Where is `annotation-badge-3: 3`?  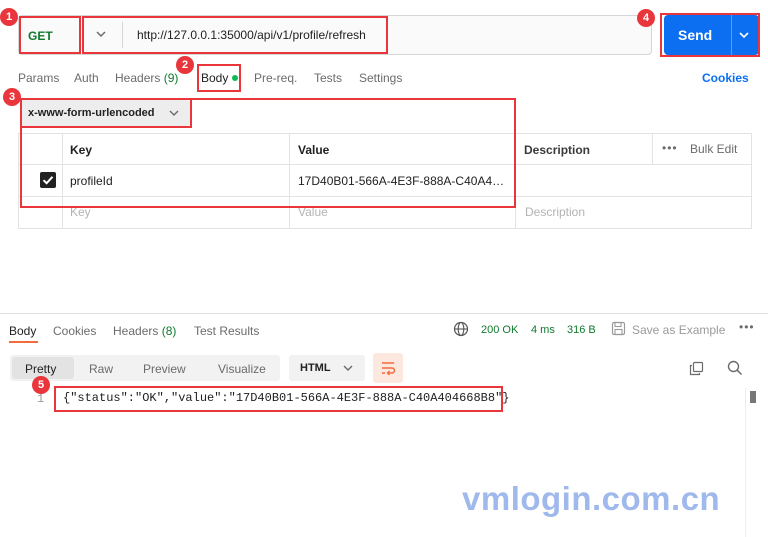 annotation-badge-3: 3 is located at coordinates (12, 97).